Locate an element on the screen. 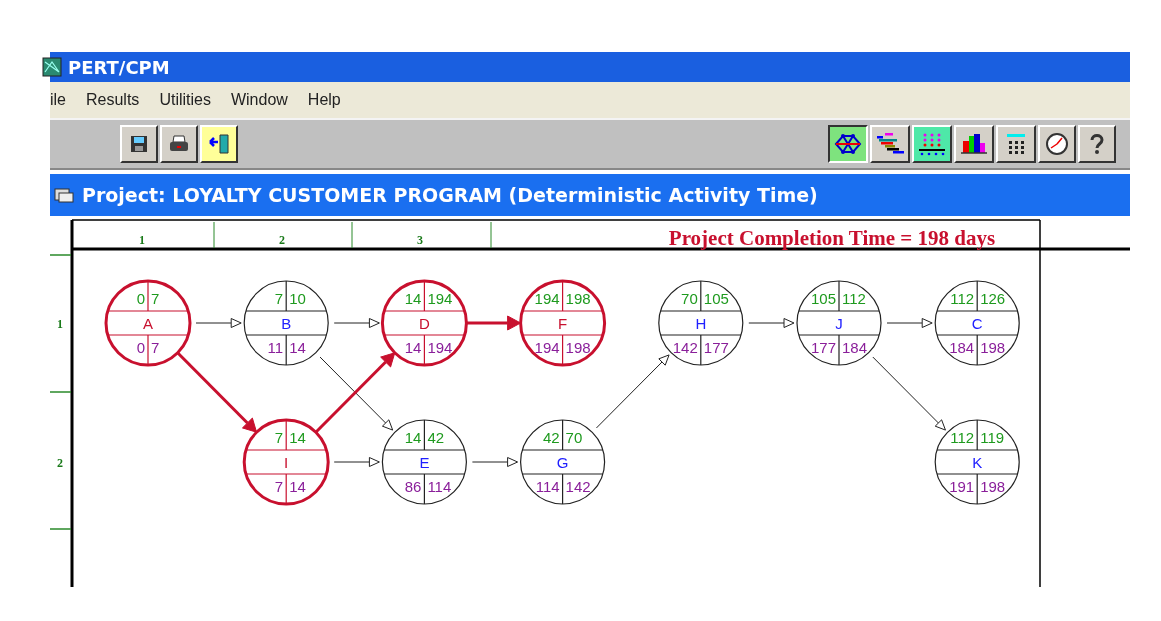 The width and height of the screenshot is (1161, 621). exit-door-icon is located at coordinates (219, 144).